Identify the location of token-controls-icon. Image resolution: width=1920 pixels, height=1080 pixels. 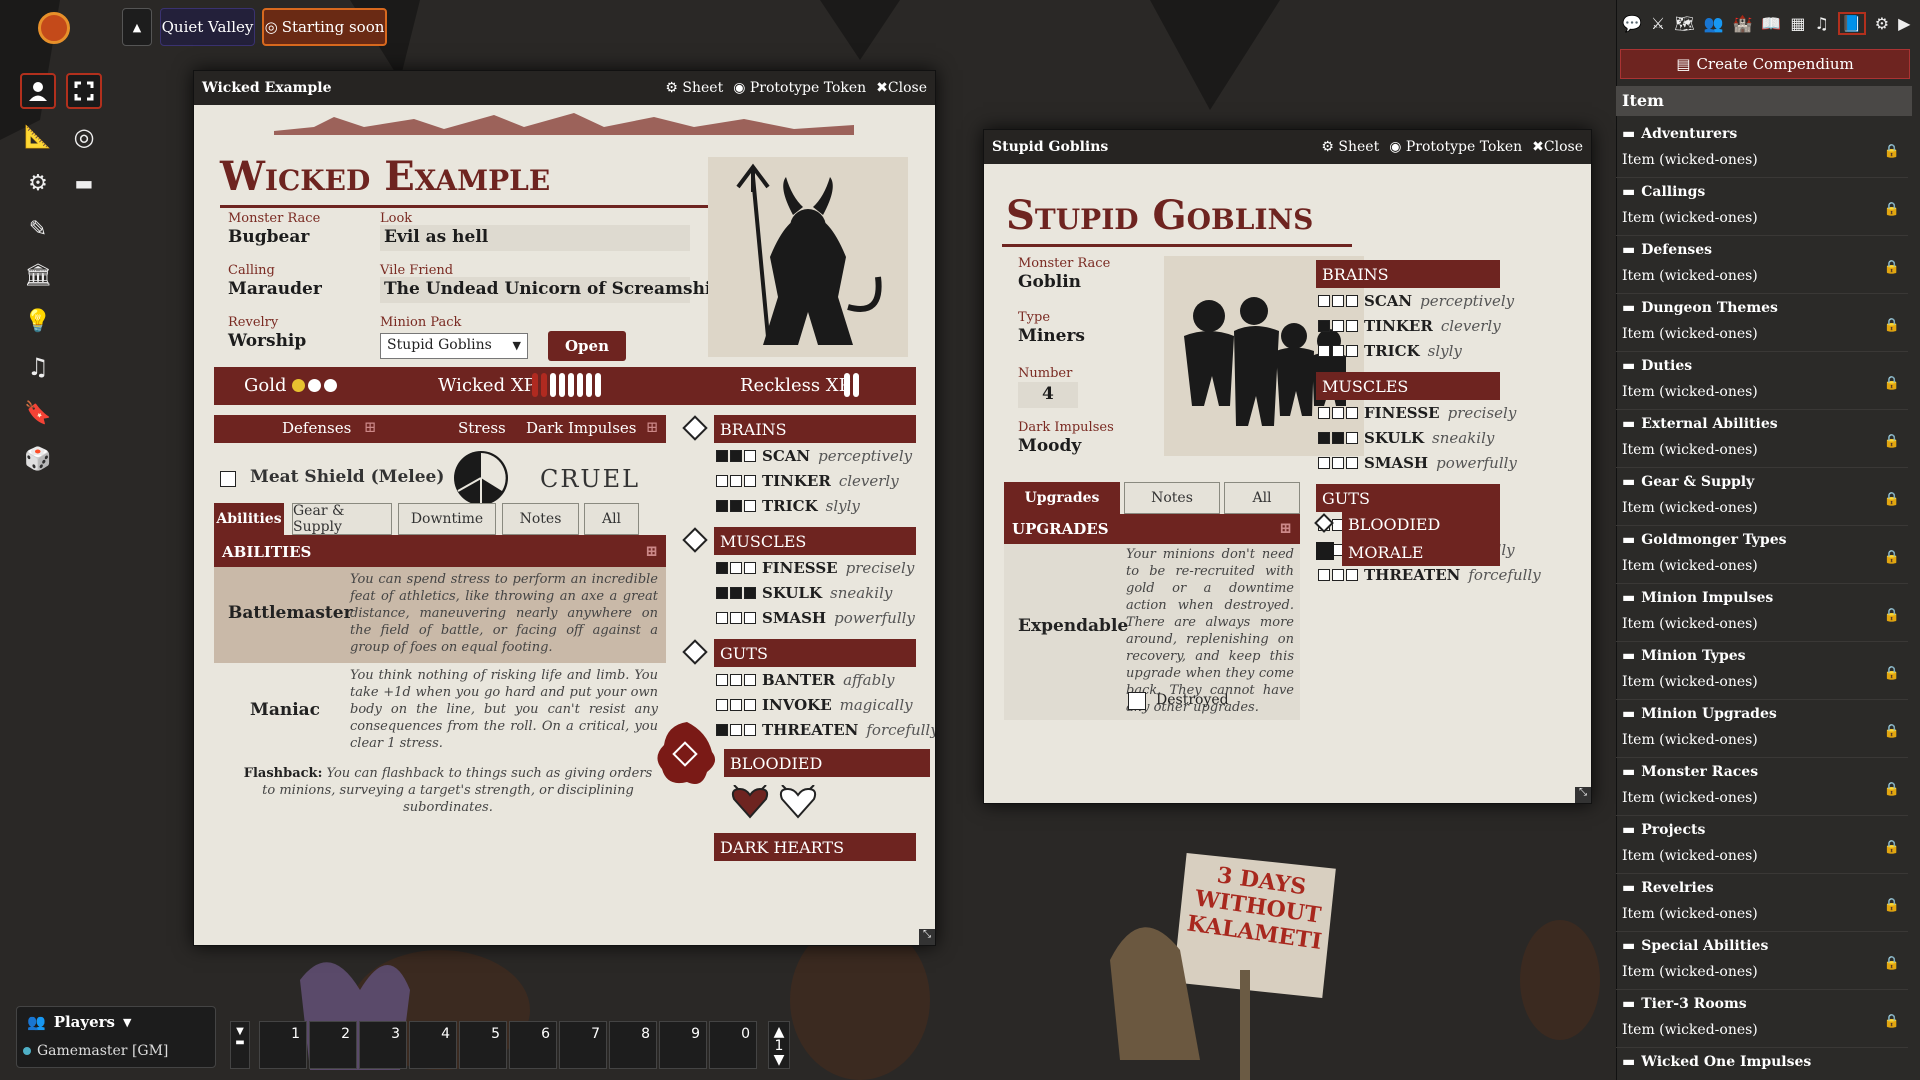
(38, 91).